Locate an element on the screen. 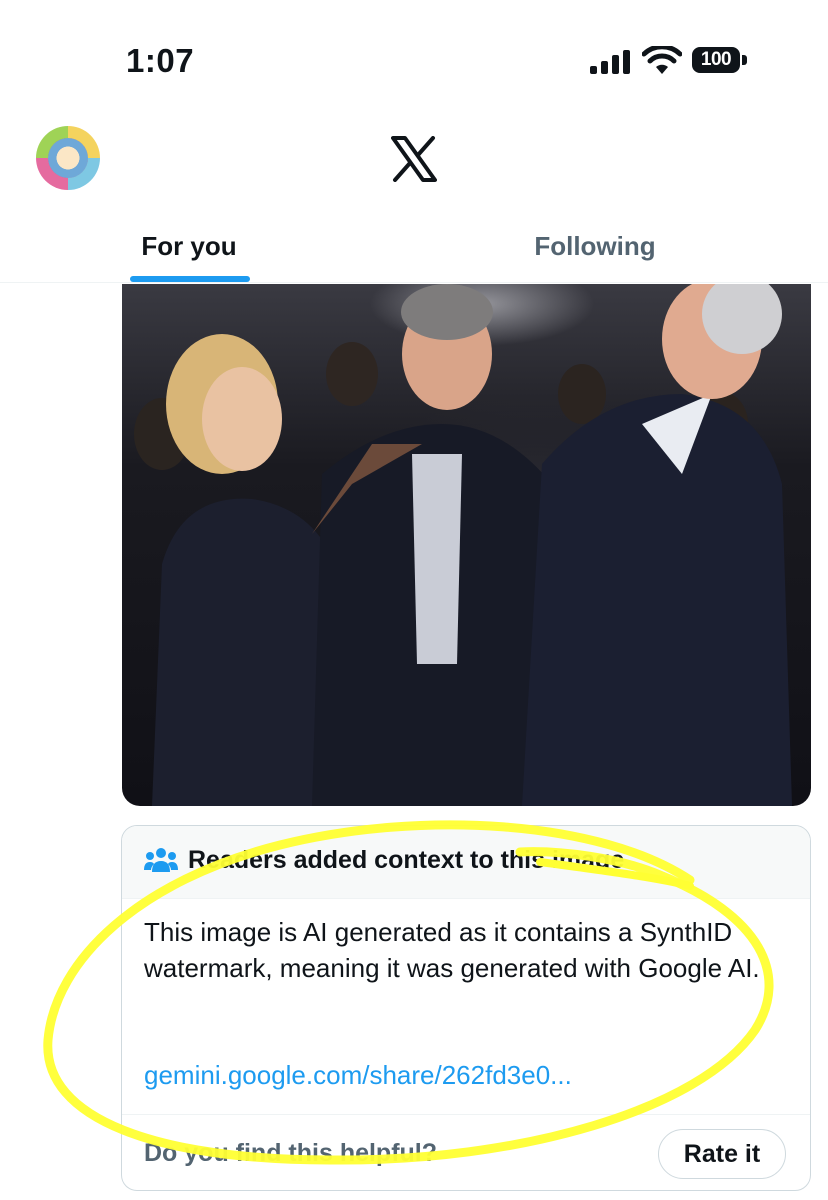 The width and height of the screenshot is (828, 1200). community-note-footer: Do you find this helpful? Rate it is located at coordinates (466, 1152).